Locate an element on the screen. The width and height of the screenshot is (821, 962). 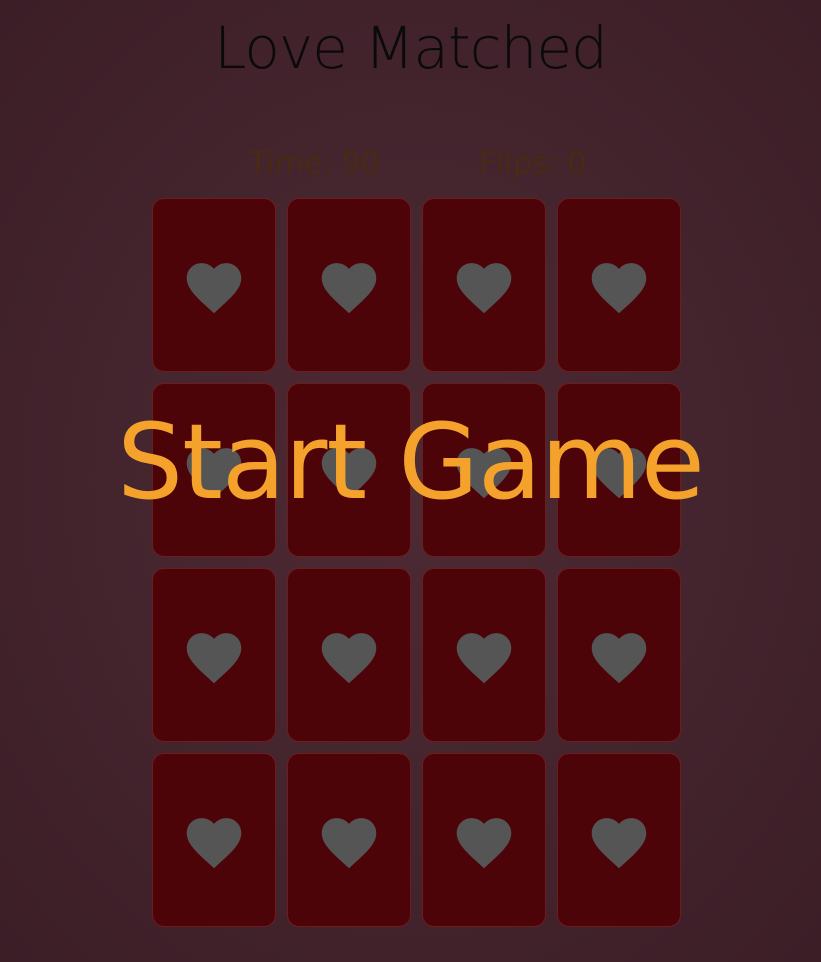
start-game-label: Start Game is located at coordinates (411, 462).